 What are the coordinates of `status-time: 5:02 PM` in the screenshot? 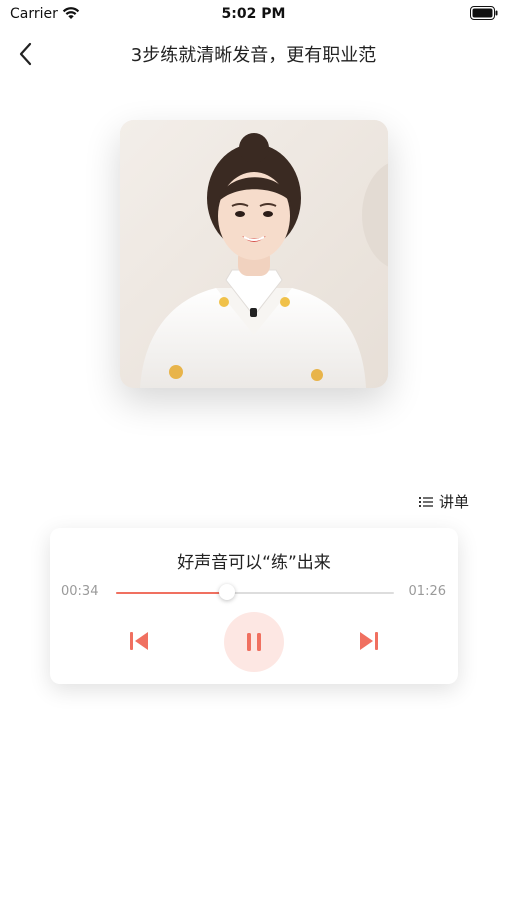 It's located at (253, 14).